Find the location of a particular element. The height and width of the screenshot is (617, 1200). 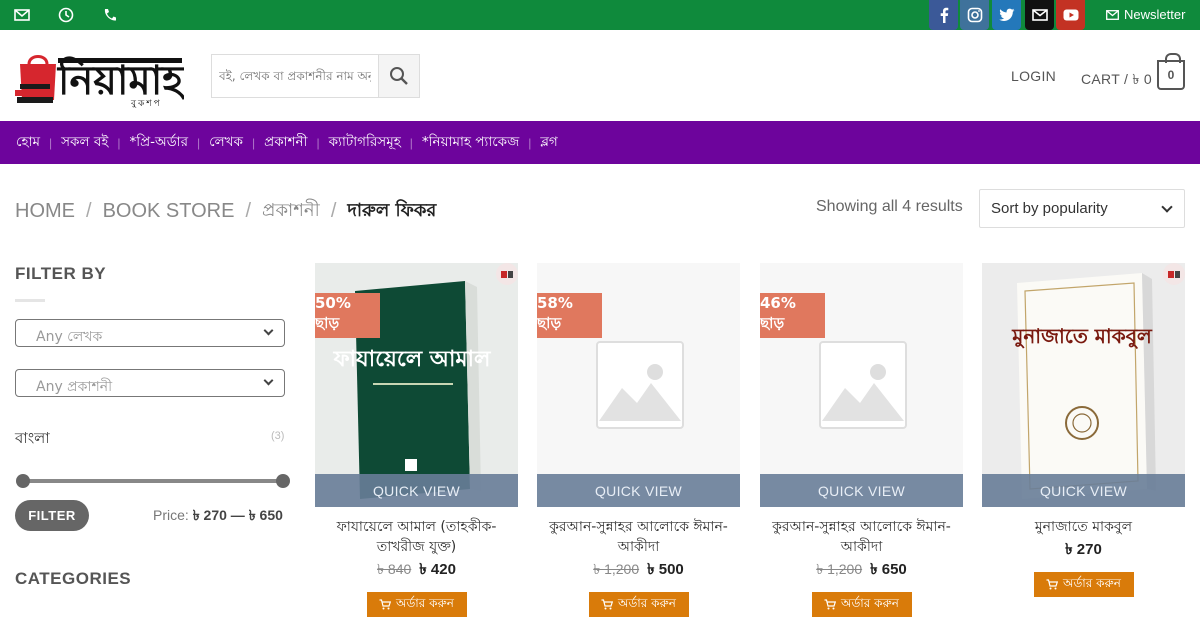

nav-item-publishers: প্রকাশনী is located at coordinates (285, 142).